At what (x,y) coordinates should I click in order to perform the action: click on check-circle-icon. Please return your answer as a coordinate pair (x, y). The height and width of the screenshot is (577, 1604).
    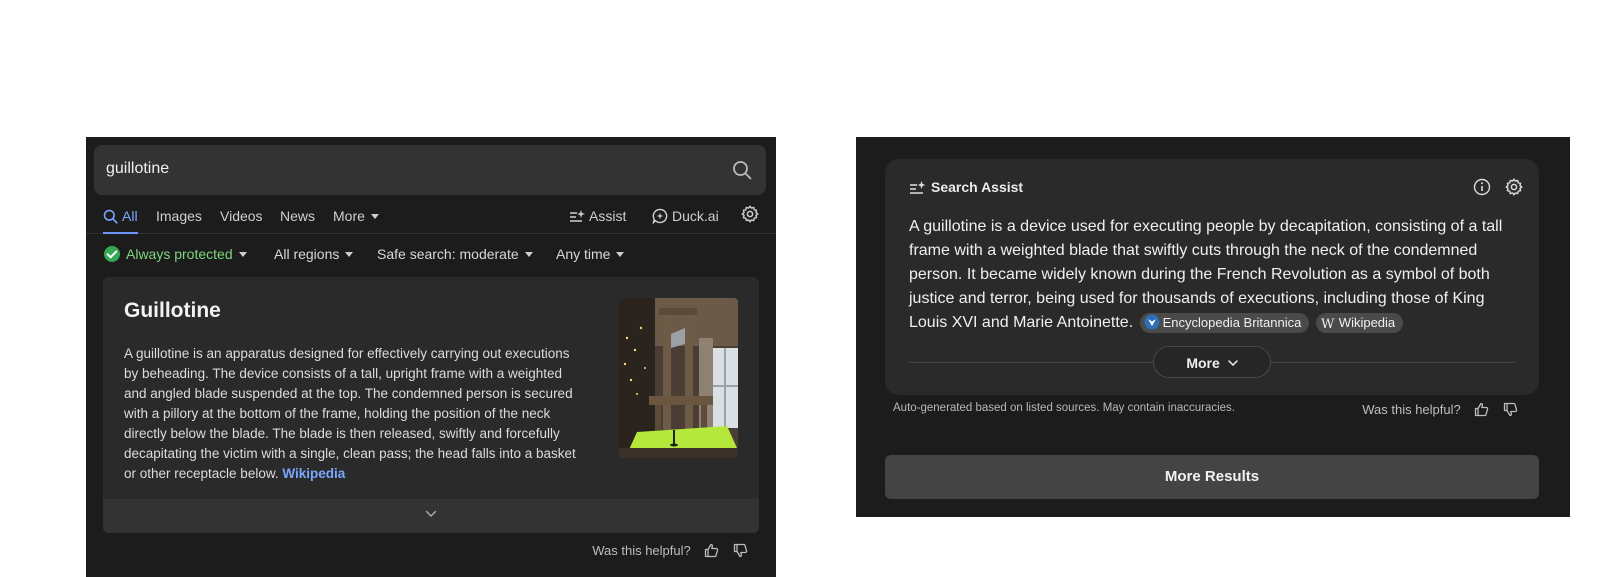
    Looking at the image, I should click on (112, 254).